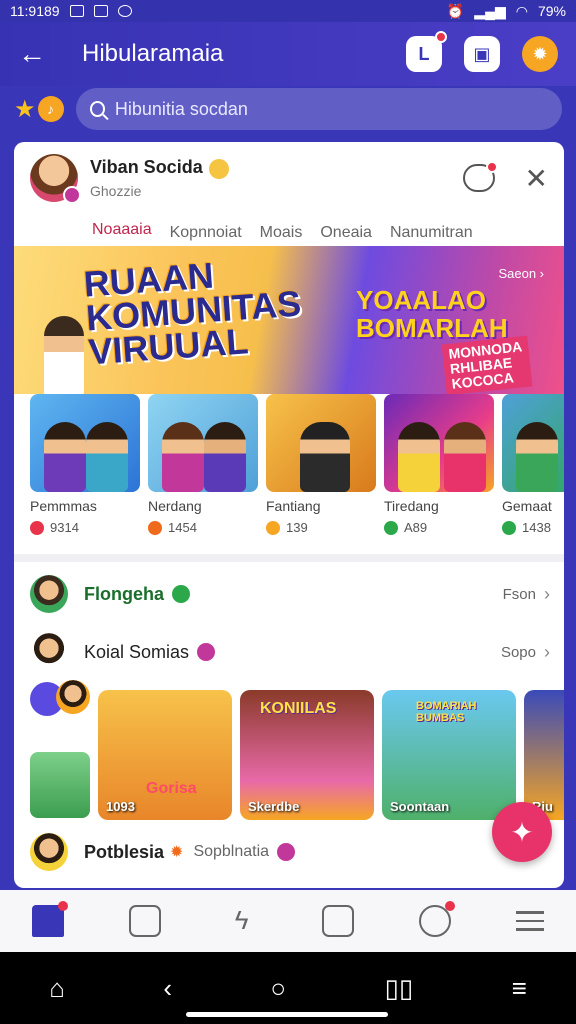 Image resolution: width=576 pixels, height=1024 pixels. Describe the element at coordinates (544, 755) in the screenshot. I see `gallery-card: Riu` at that location.